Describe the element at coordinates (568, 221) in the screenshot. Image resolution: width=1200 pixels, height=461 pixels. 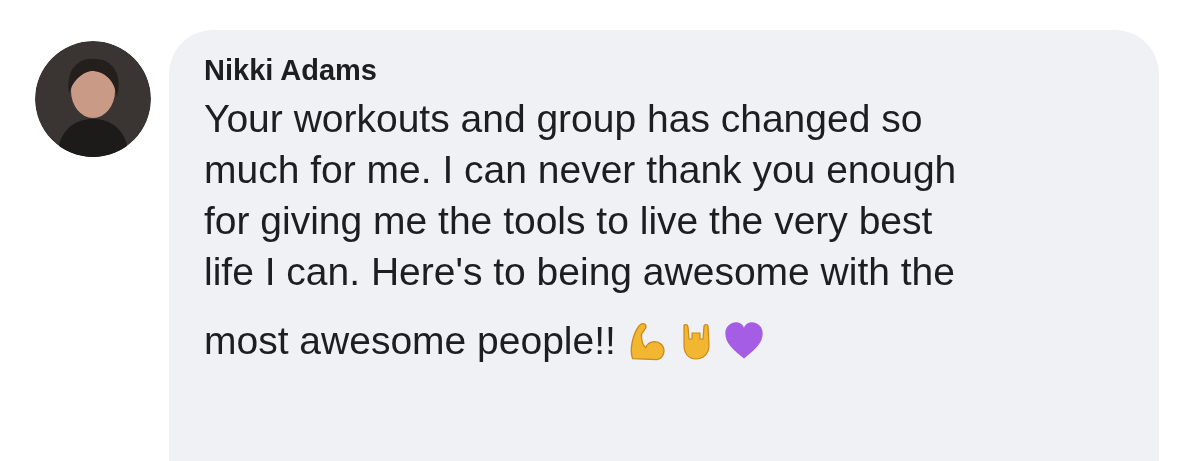
I see `comment-text-line: for giving me the tools to live the very best` at that location.